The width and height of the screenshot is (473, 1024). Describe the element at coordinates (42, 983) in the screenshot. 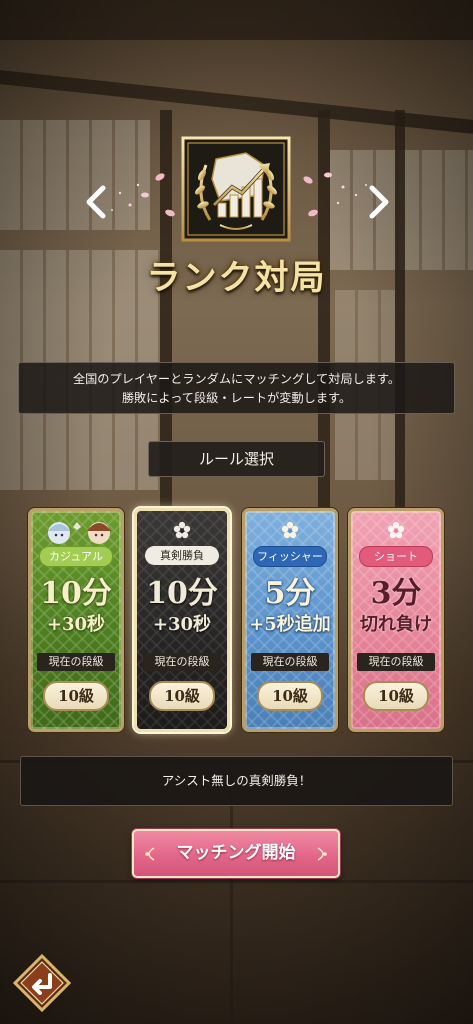

I see `back-button` at that location.